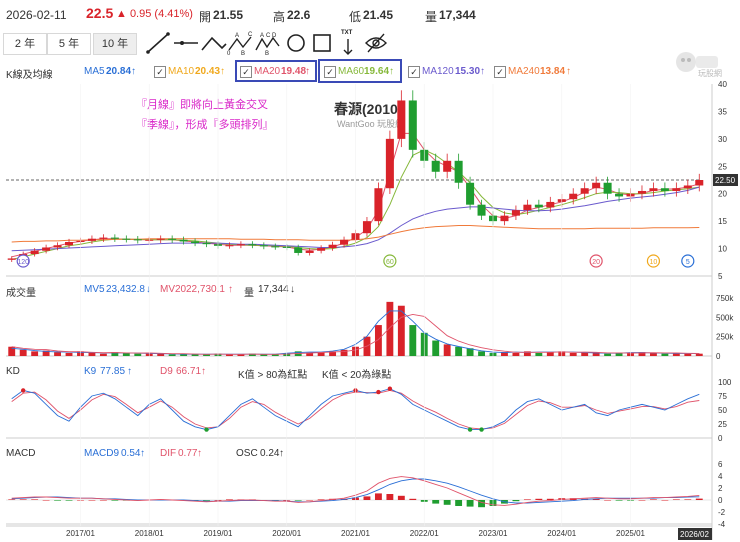  Describe the element at coordinates (390, 262) in the screenshot. I see `period-marker-label: 60` at that location.